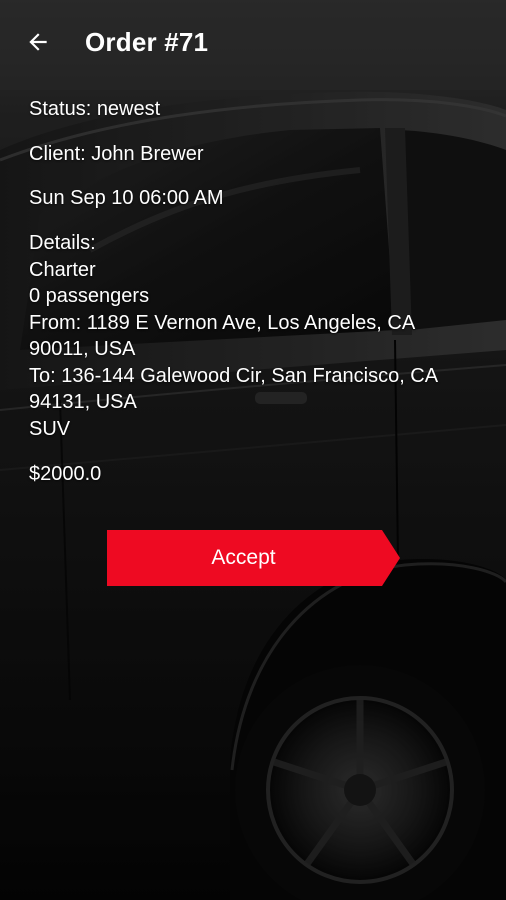 Image resolution: width=506 pixels, height=900 pixels. I want to click on details-vehicle: SUV, so click(50, 428).